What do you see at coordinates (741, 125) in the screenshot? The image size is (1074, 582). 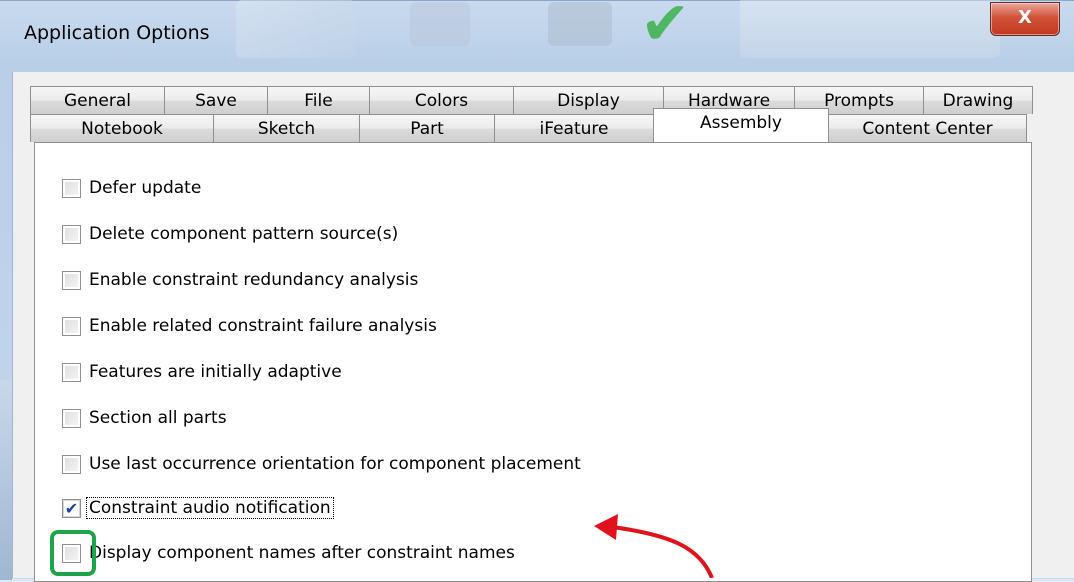 I see `tab-assembly: Assembly` at bounding box center [741, 125].